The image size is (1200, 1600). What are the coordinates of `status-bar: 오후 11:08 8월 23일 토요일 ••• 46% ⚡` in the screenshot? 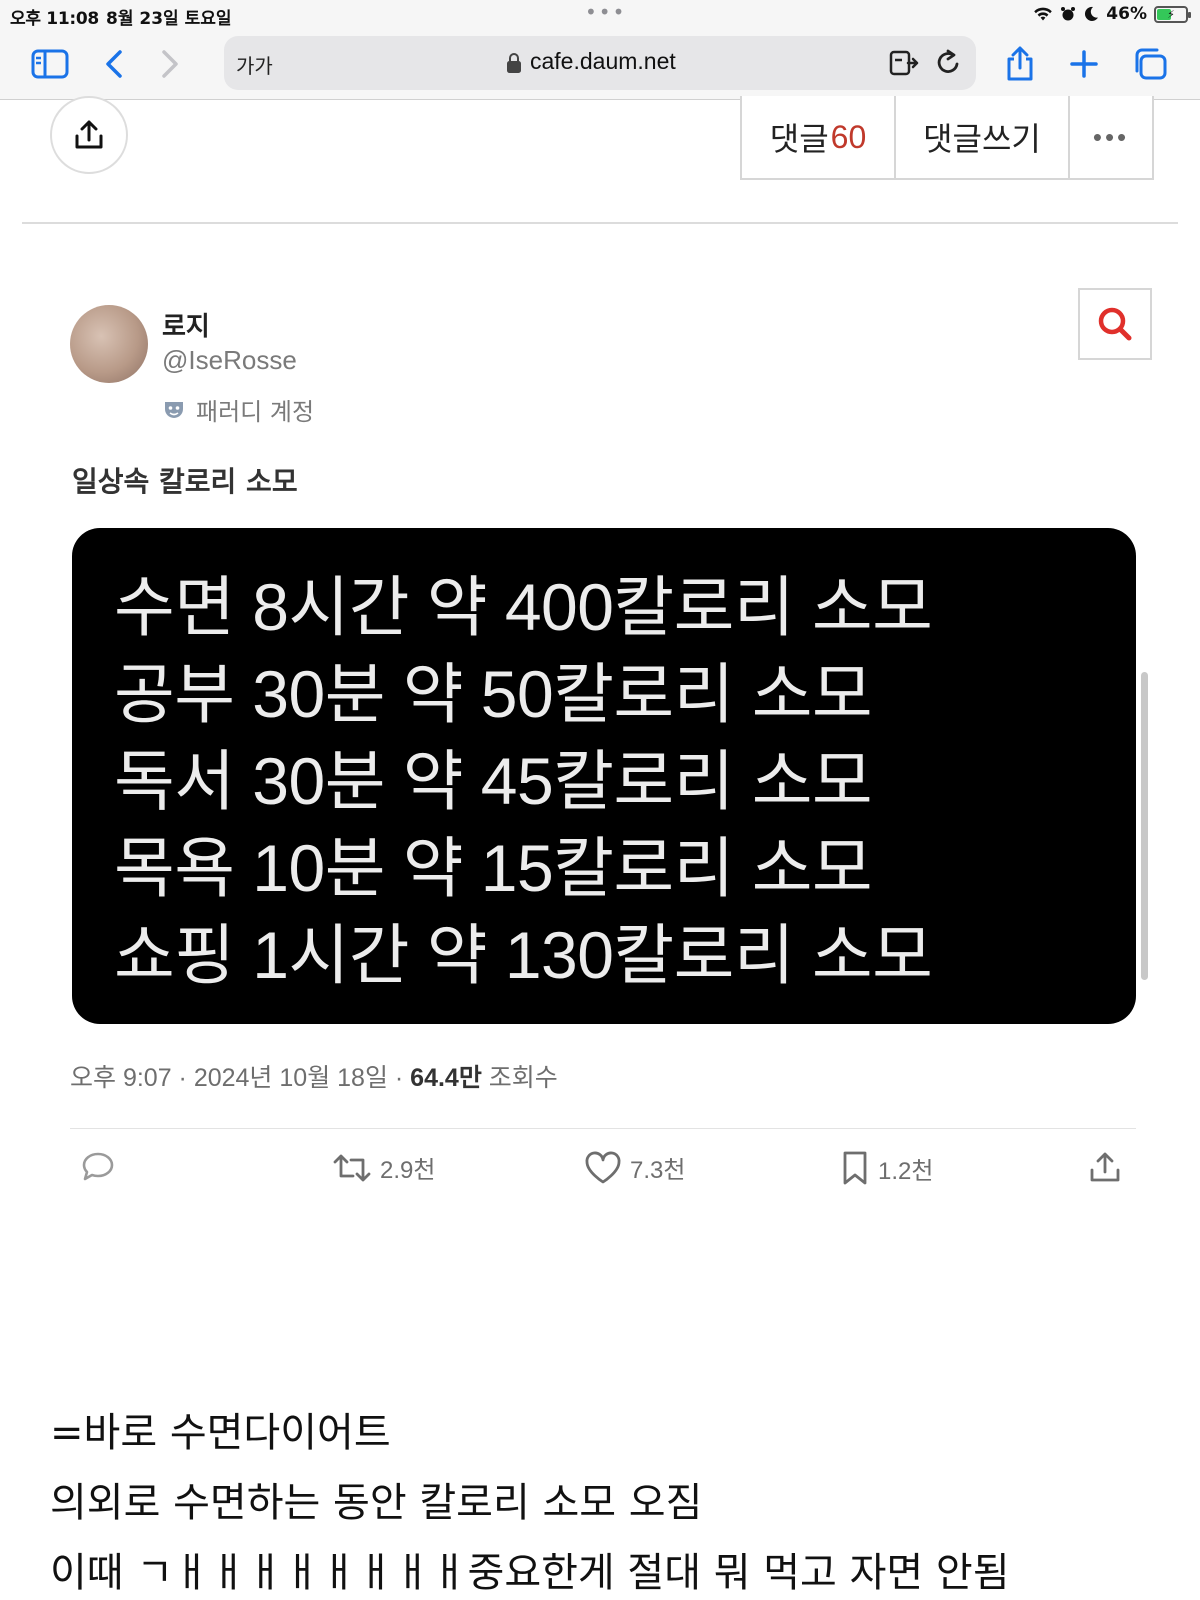 It's located at (600, 15).